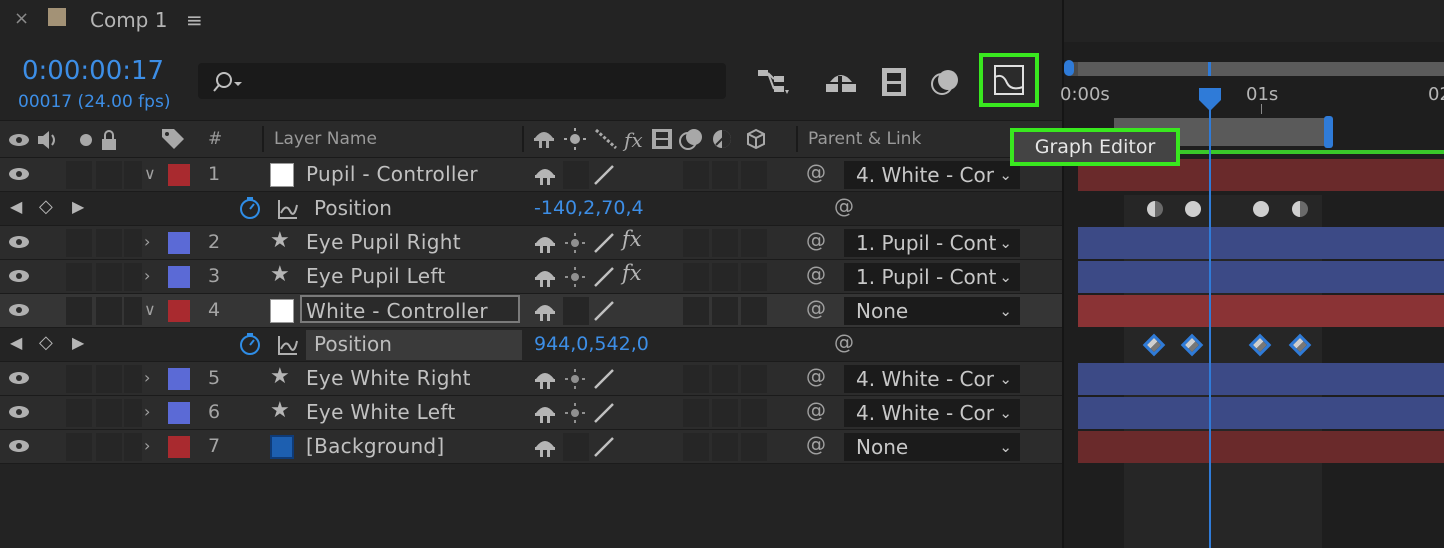 The height and width of the screenshot is (548, 1444). I want to click on layer-name: White - Controller, so click(410, 309).